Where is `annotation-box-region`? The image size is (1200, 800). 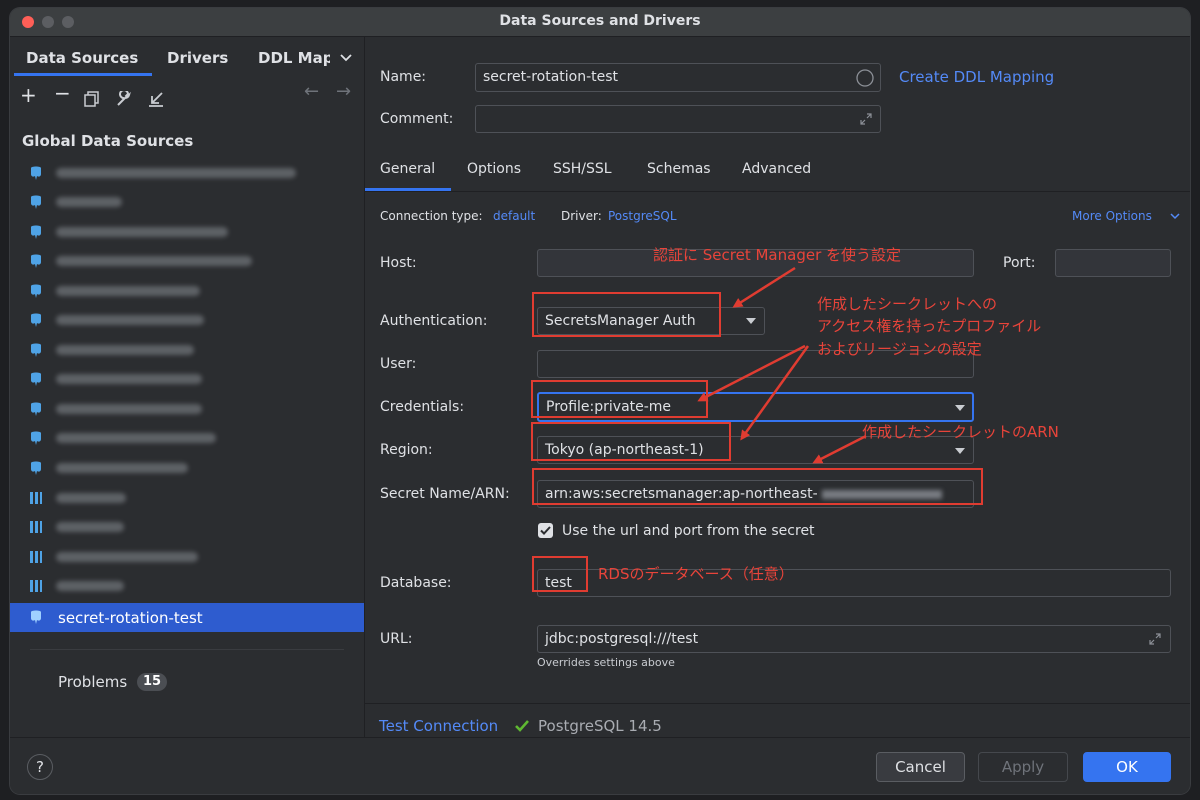
annotation-box-region is located at coordinates (631, 441).